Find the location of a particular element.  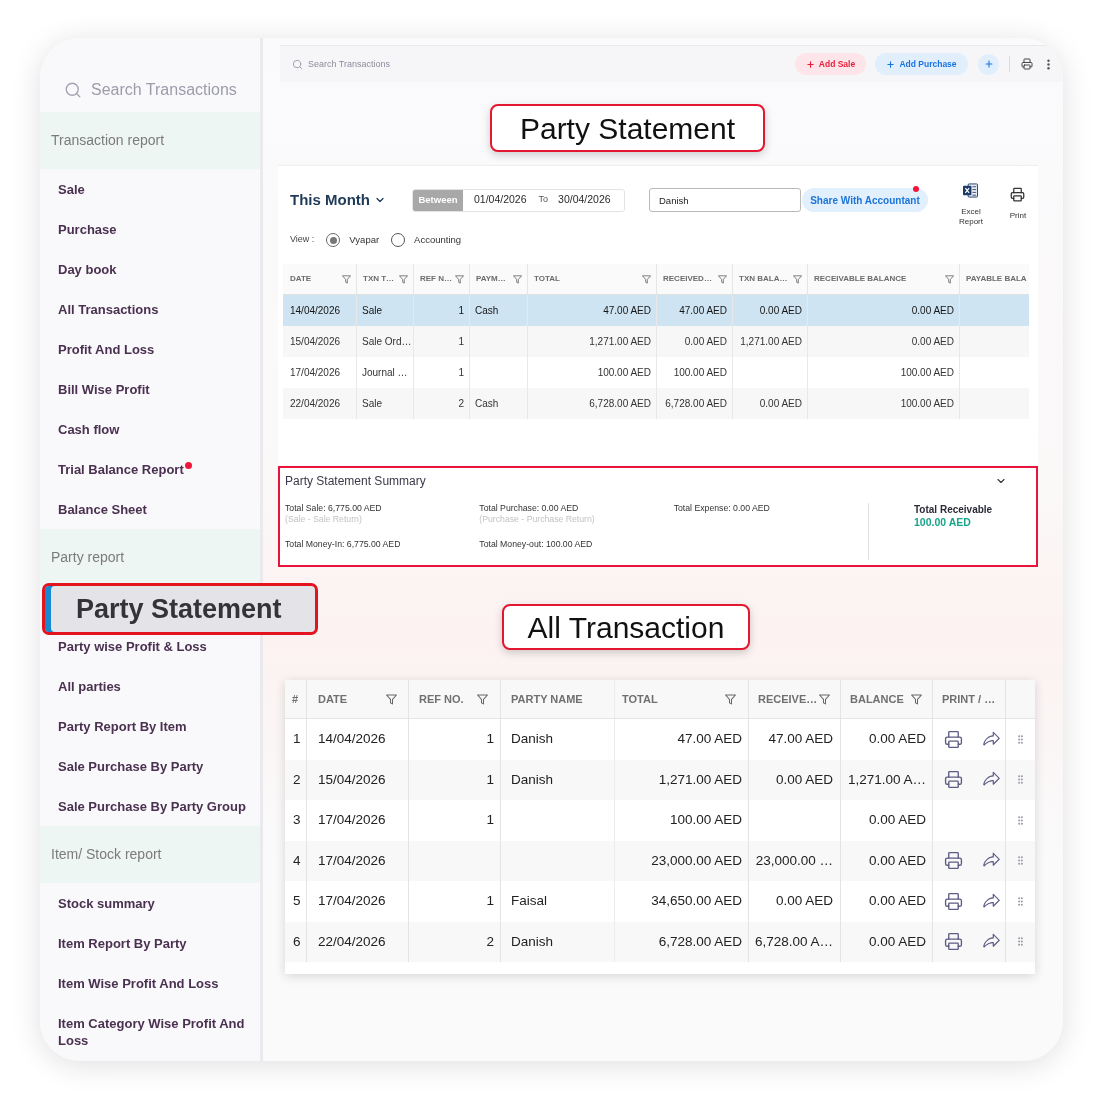

sidebar-item: Sale Purchase By Party Group is located at coordinates (150, 806).